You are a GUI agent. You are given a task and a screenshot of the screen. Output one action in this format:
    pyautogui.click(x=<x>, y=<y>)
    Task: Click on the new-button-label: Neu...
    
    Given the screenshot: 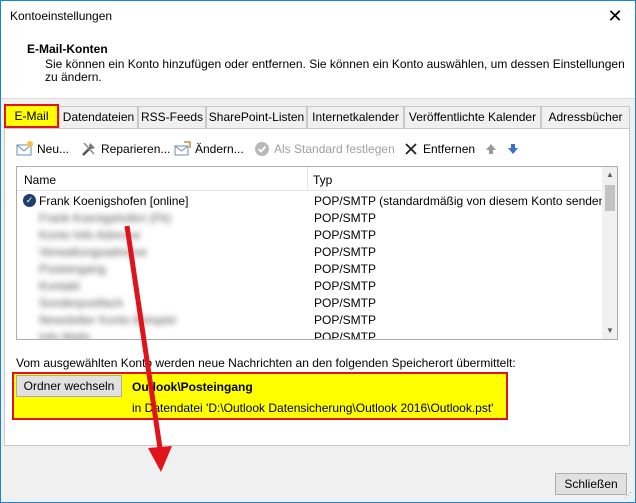 What is the action you would take?
    pyautogui.click(x=53, y=149)
    